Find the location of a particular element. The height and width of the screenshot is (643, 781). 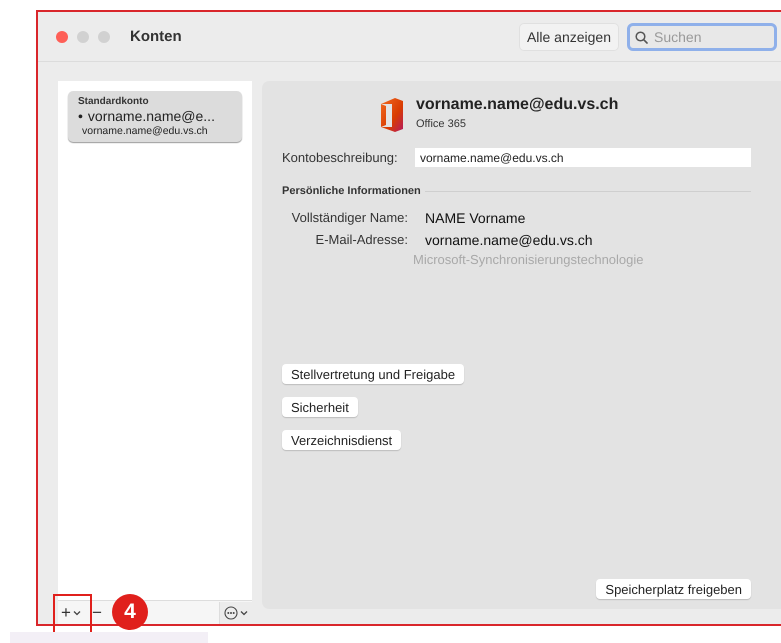

description-field: vorname.name@edu.vs.ch is located at coordinates (583, 157).